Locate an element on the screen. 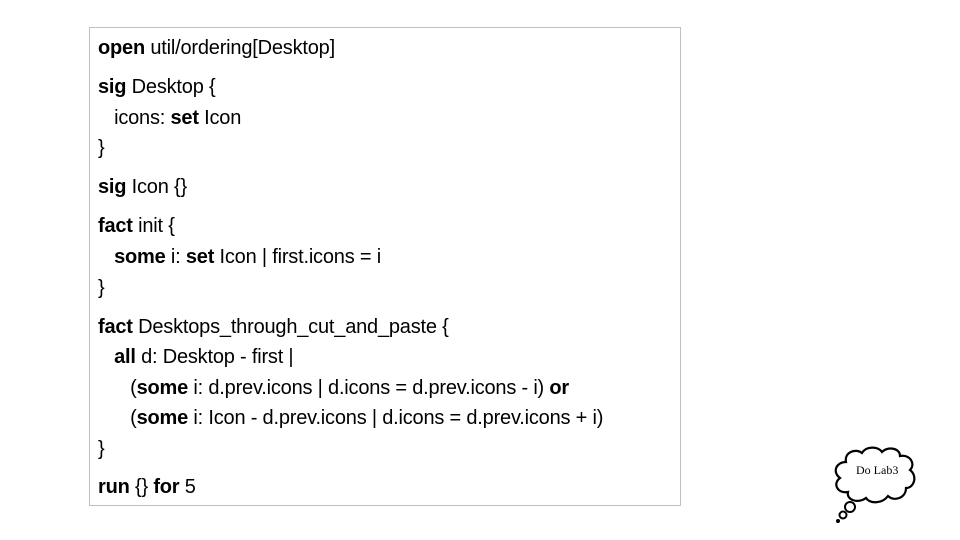 Image resolution: width=960 pixels, height=540 pixels. code-text: Icon {} is located at coordinates (157, 187).